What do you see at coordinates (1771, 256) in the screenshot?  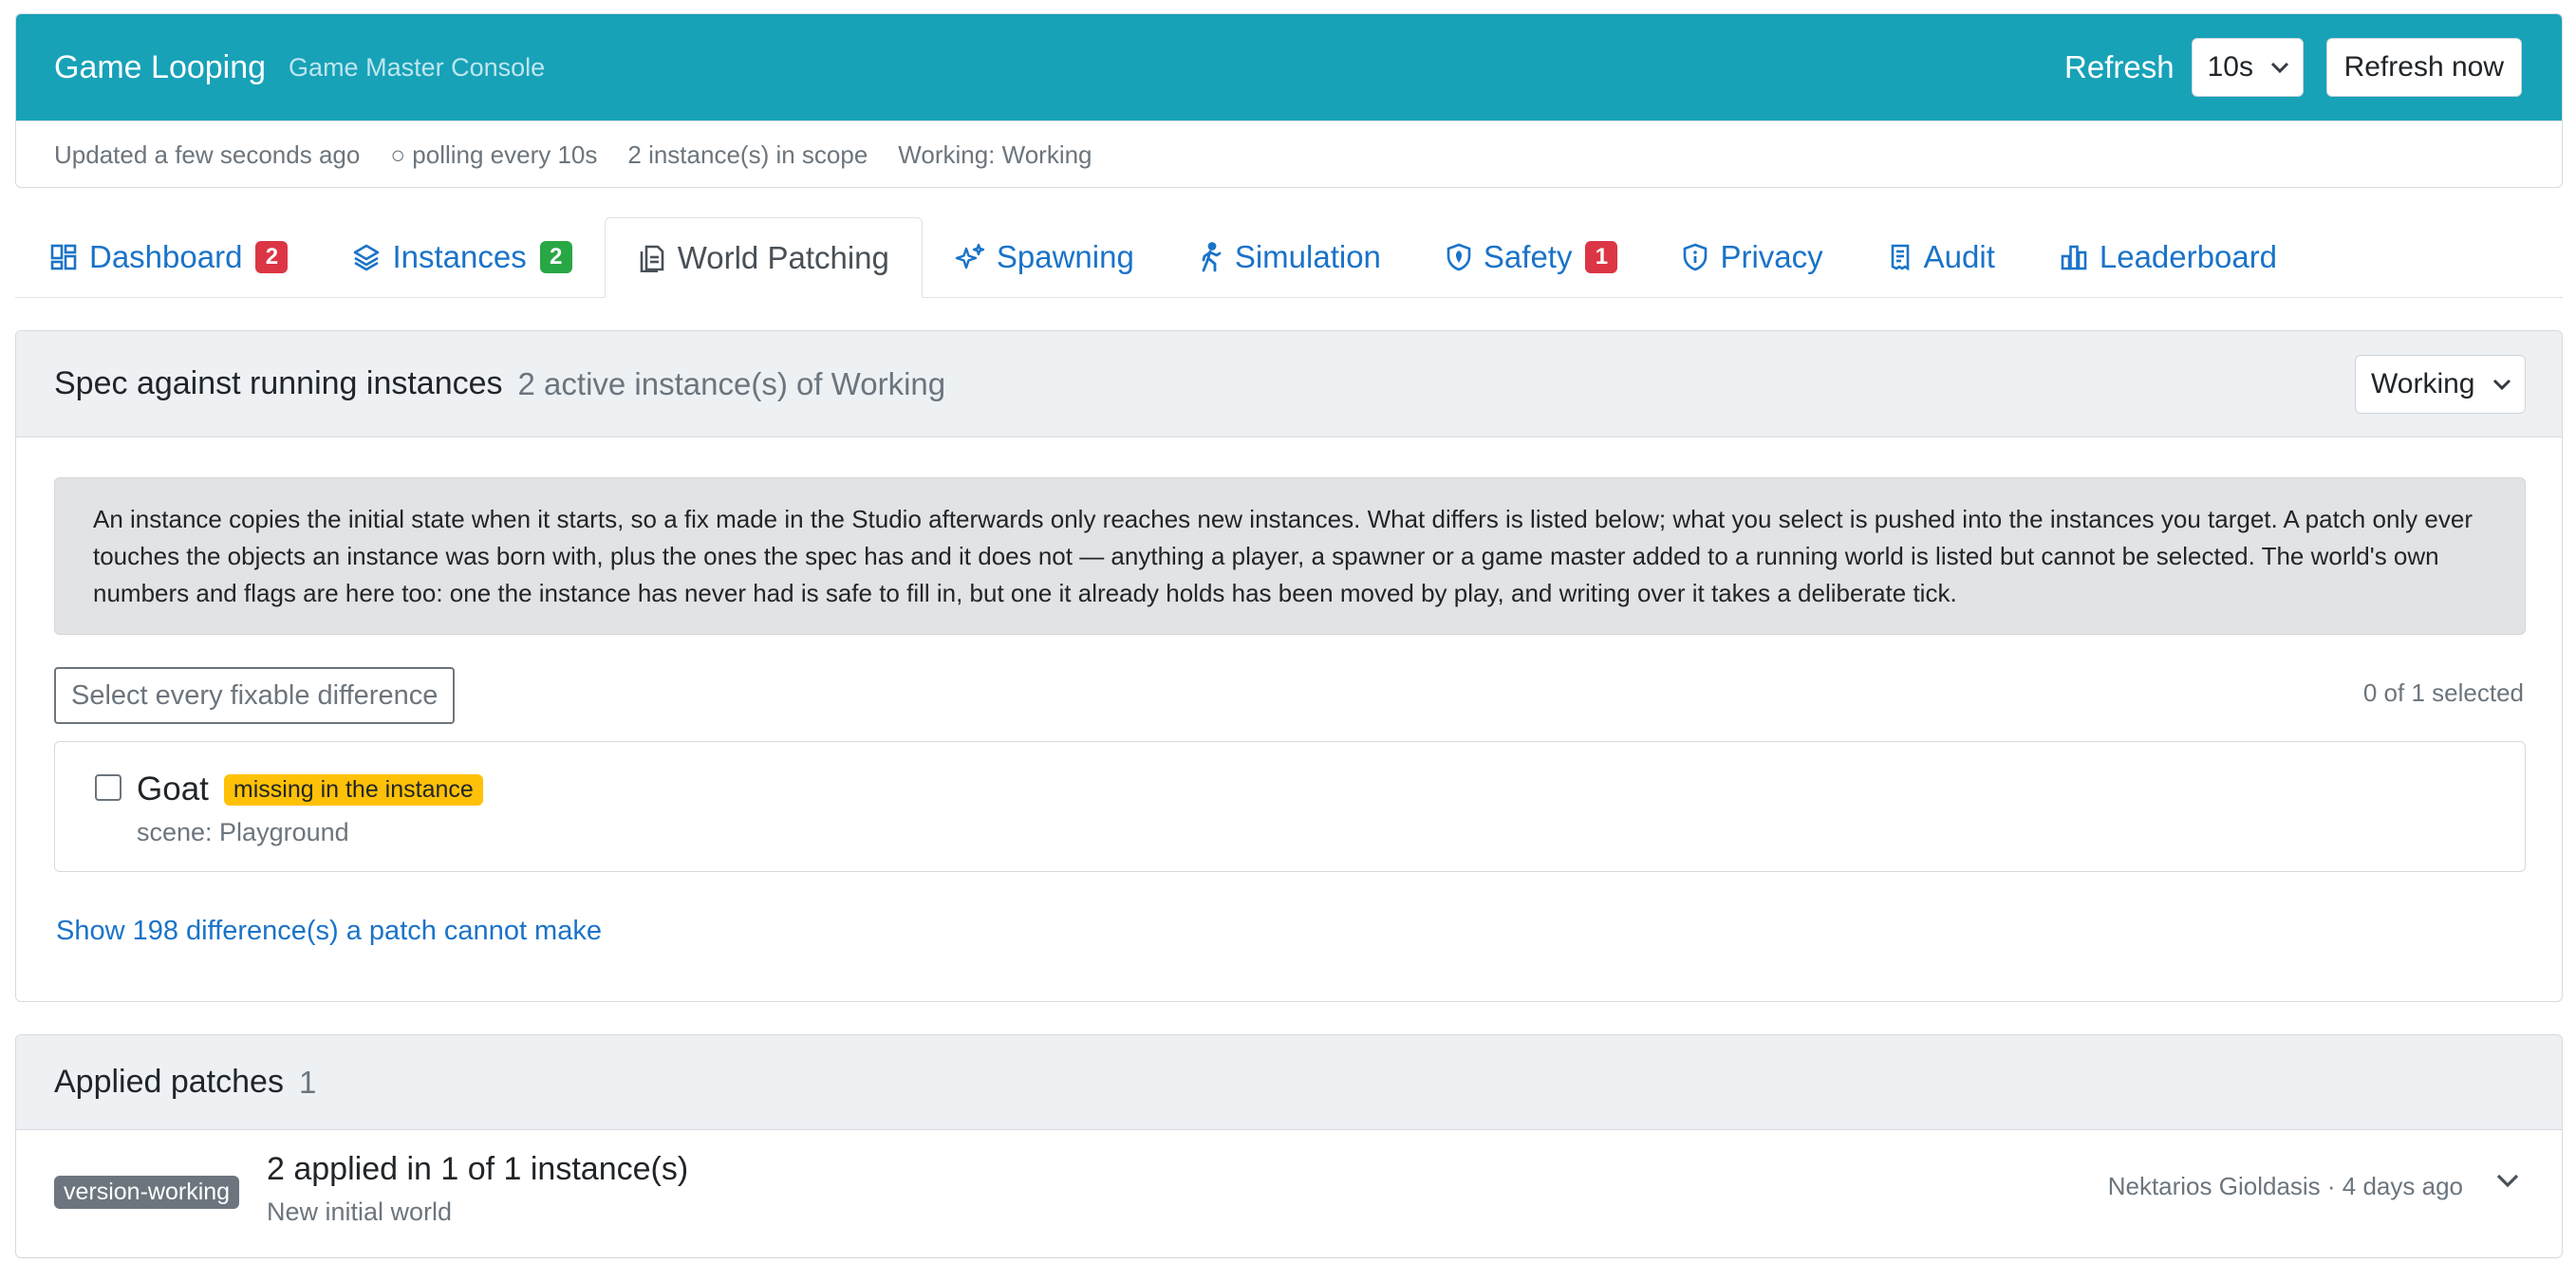 I see `tab-label: Privacy` at bounding box center [1771, 256].